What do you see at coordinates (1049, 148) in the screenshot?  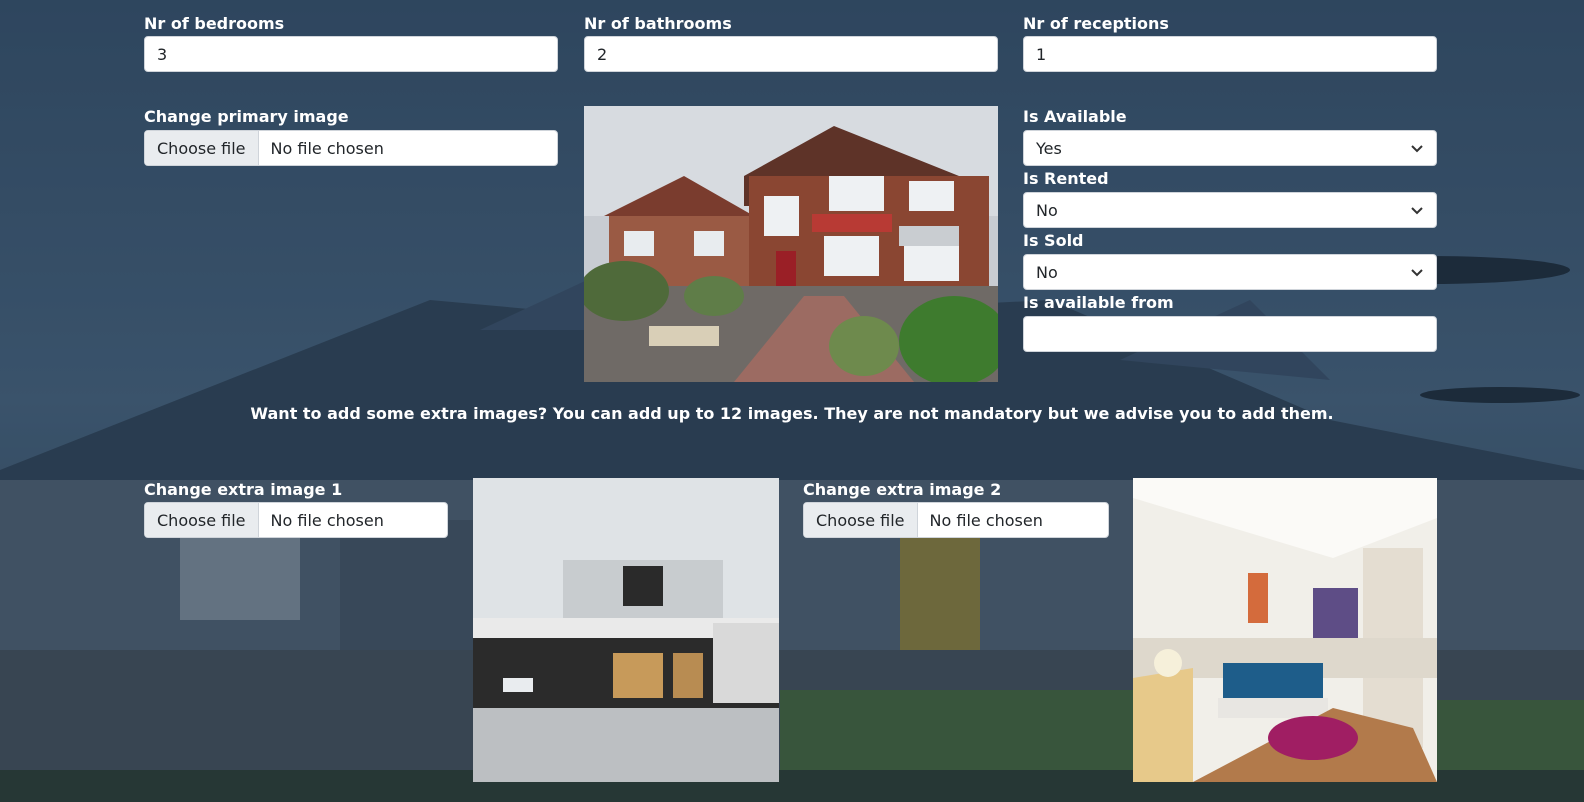 I see `is-available-value: Yes` at bounding box center [1049, 148].